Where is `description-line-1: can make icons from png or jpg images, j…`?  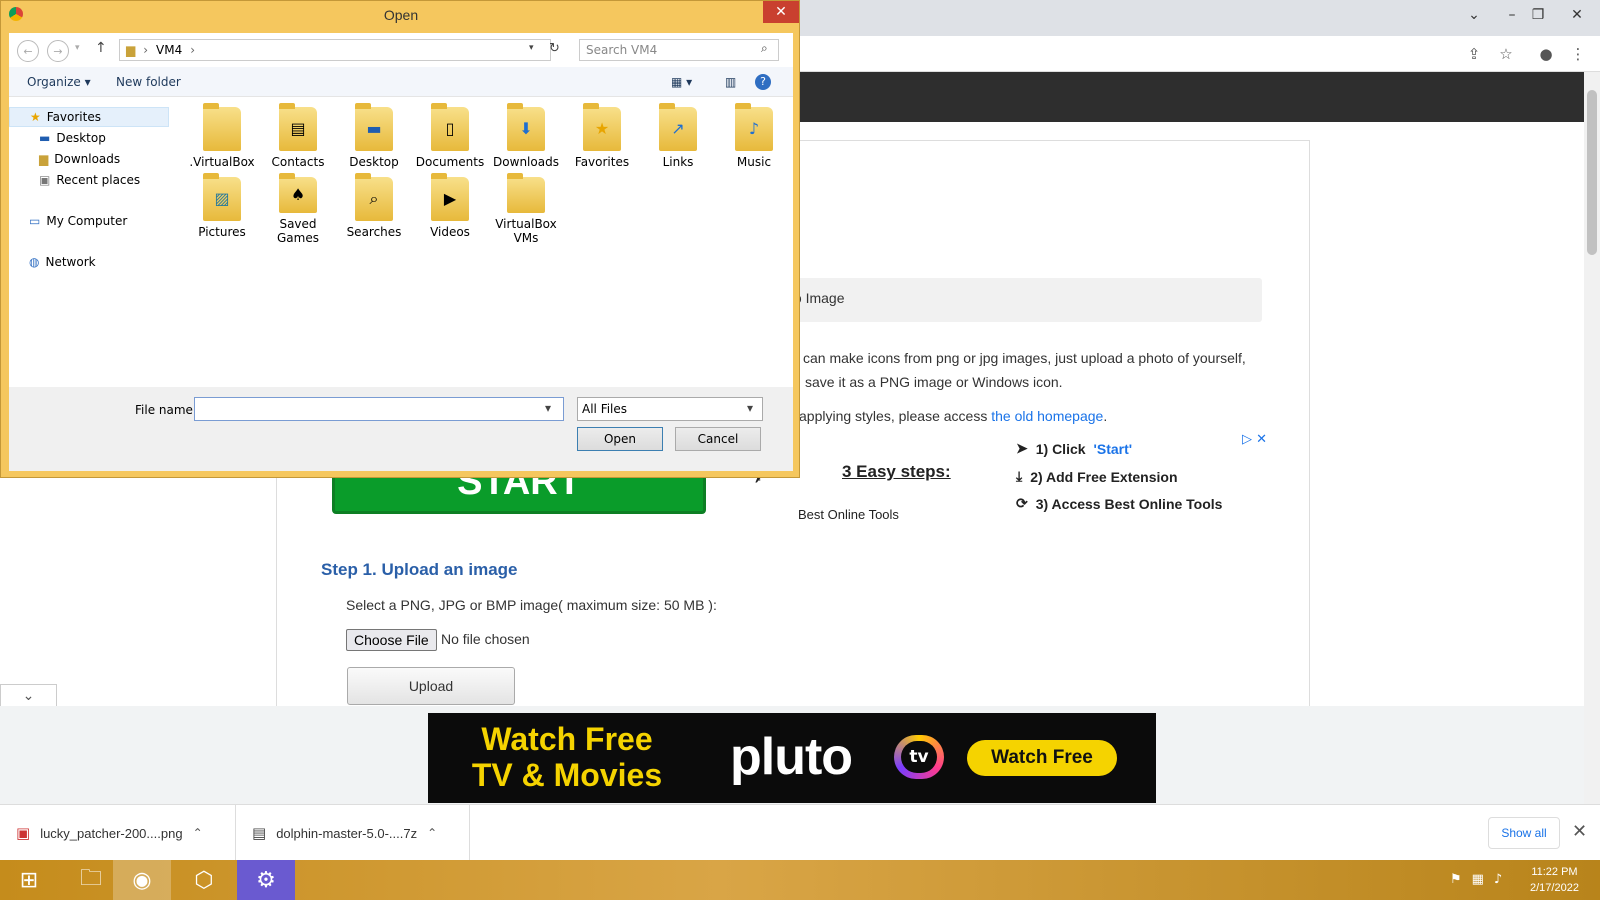 description-line-1: can make icons from png or jpg images, j… is located at coordinates (1024, 358).